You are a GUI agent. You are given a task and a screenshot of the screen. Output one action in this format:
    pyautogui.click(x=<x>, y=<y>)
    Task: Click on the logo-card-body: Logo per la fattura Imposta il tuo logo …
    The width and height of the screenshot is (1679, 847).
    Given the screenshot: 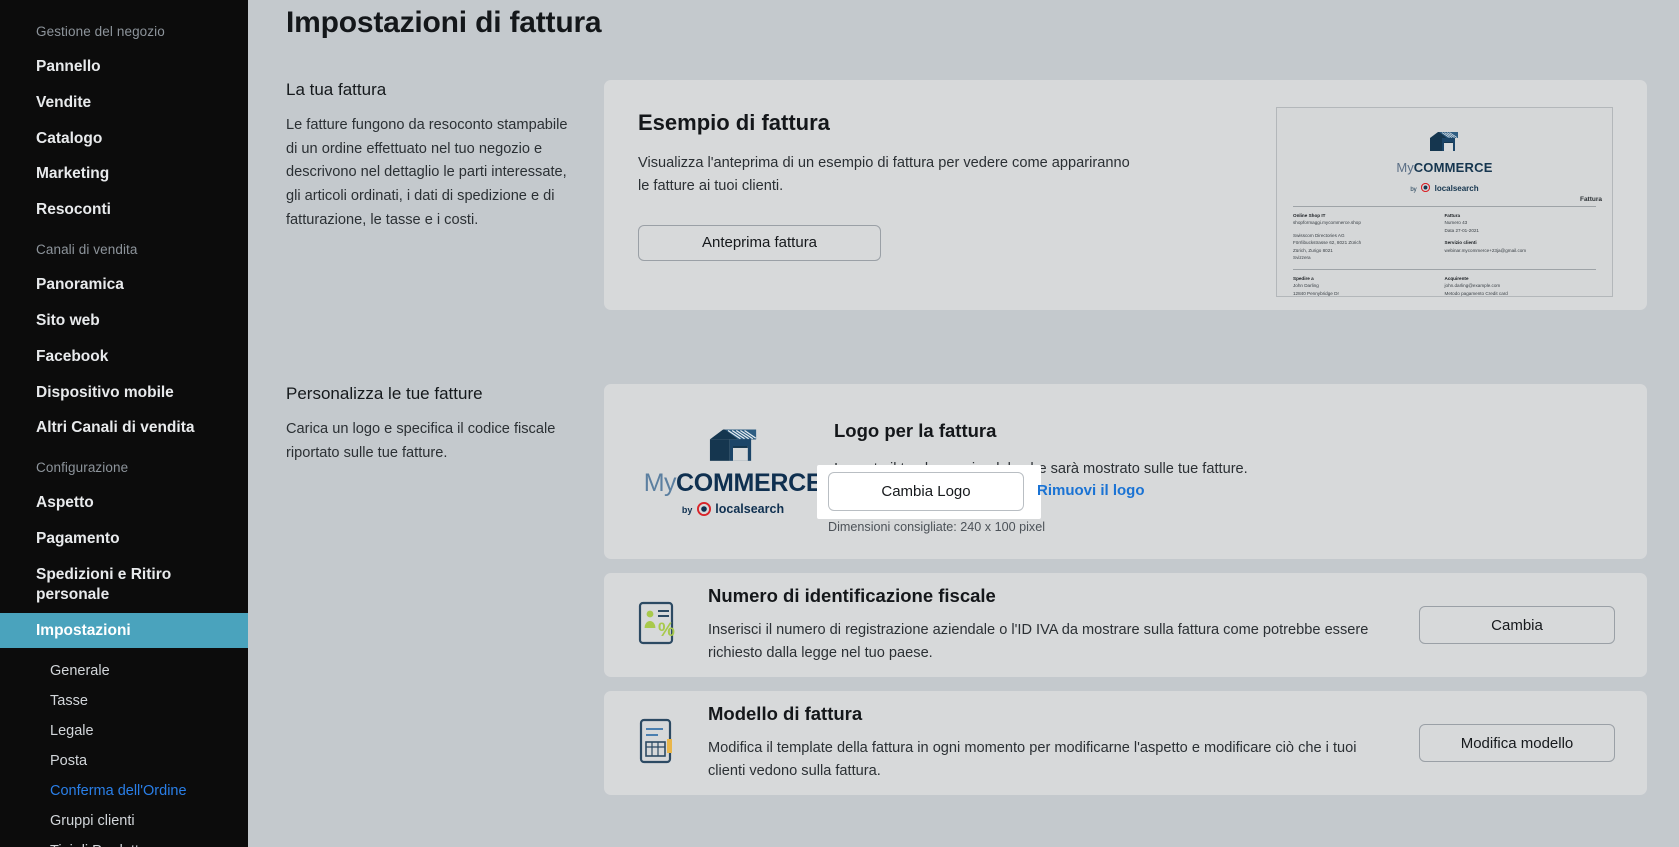 What is the action you would take?
    pyautogui.click(x=1215, y=472)
    